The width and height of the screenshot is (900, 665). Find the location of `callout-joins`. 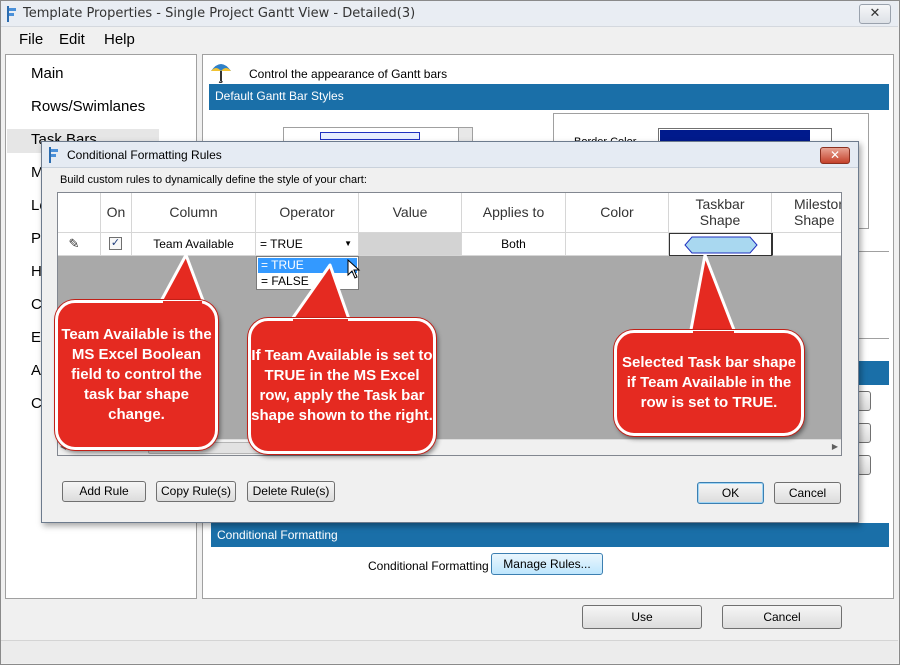

callout-joins is located at coordinates (448, 320).